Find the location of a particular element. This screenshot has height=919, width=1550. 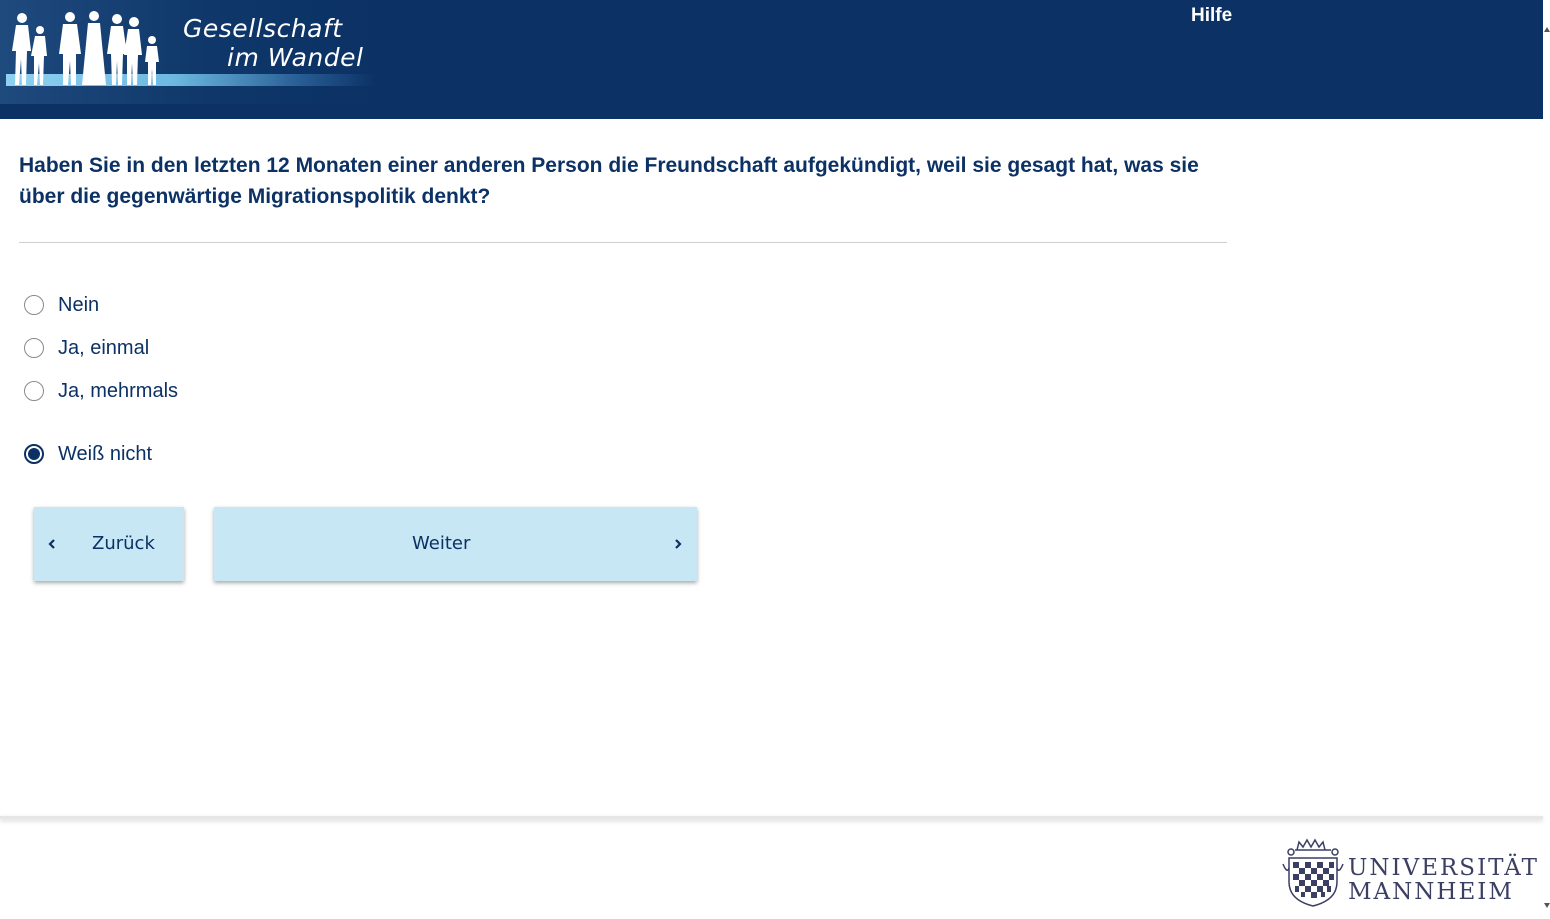

scrollbar is located at coordinates (1546, 459).